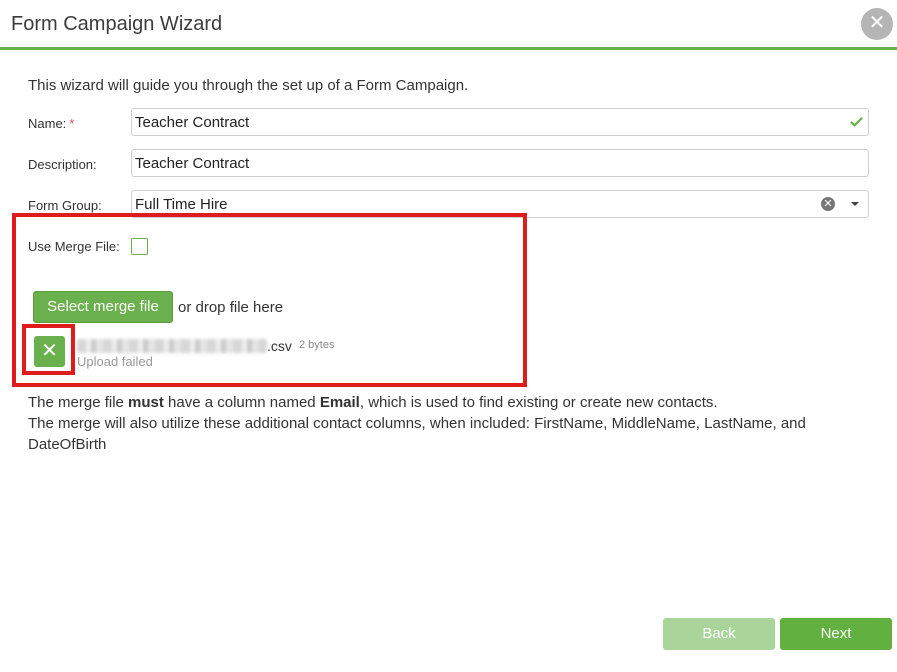 The width and height of the screenshot is (897, 672). I want to click on back-button: Back, so click(719, 634).